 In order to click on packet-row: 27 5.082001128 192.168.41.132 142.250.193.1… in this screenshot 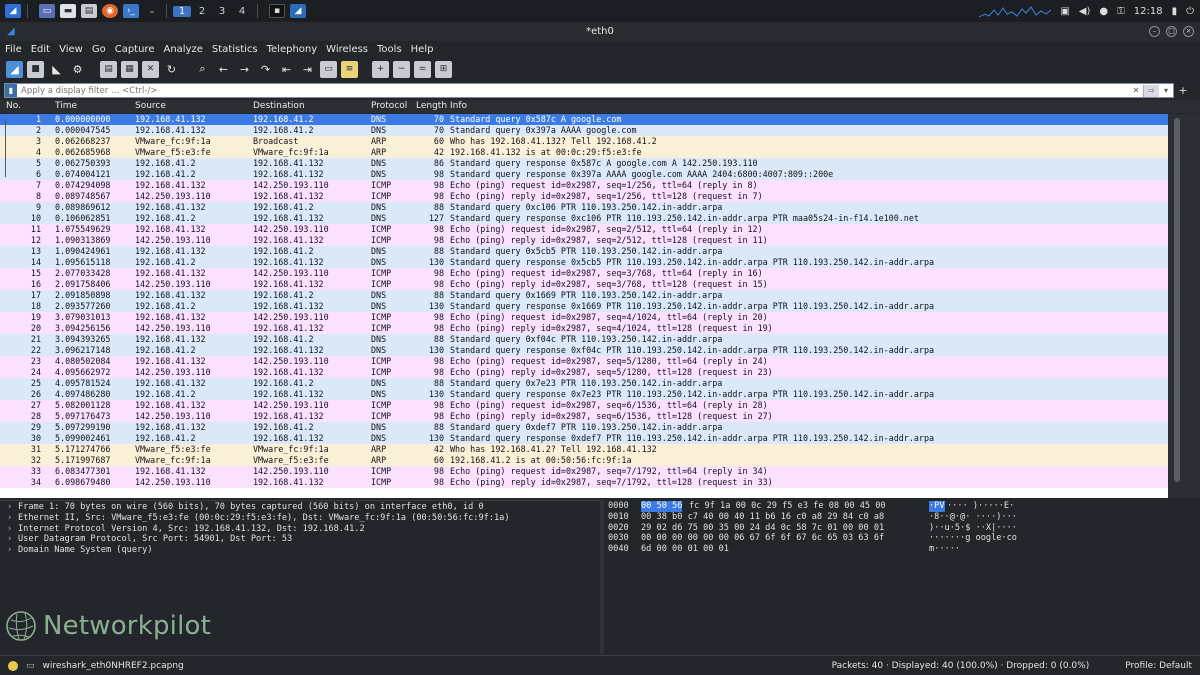, I will do `click(584, 405)`.